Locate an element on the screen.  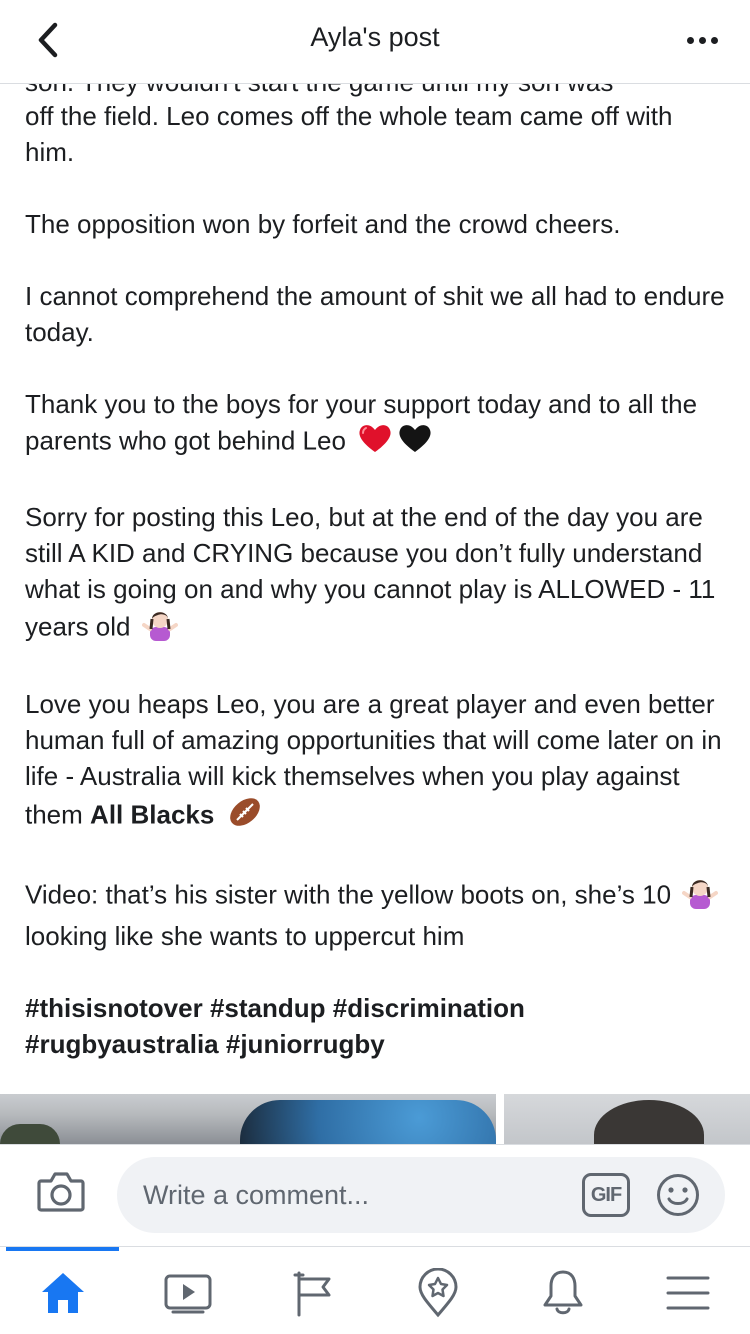
pages-flag-icon is located at coordinates (311, 1294).